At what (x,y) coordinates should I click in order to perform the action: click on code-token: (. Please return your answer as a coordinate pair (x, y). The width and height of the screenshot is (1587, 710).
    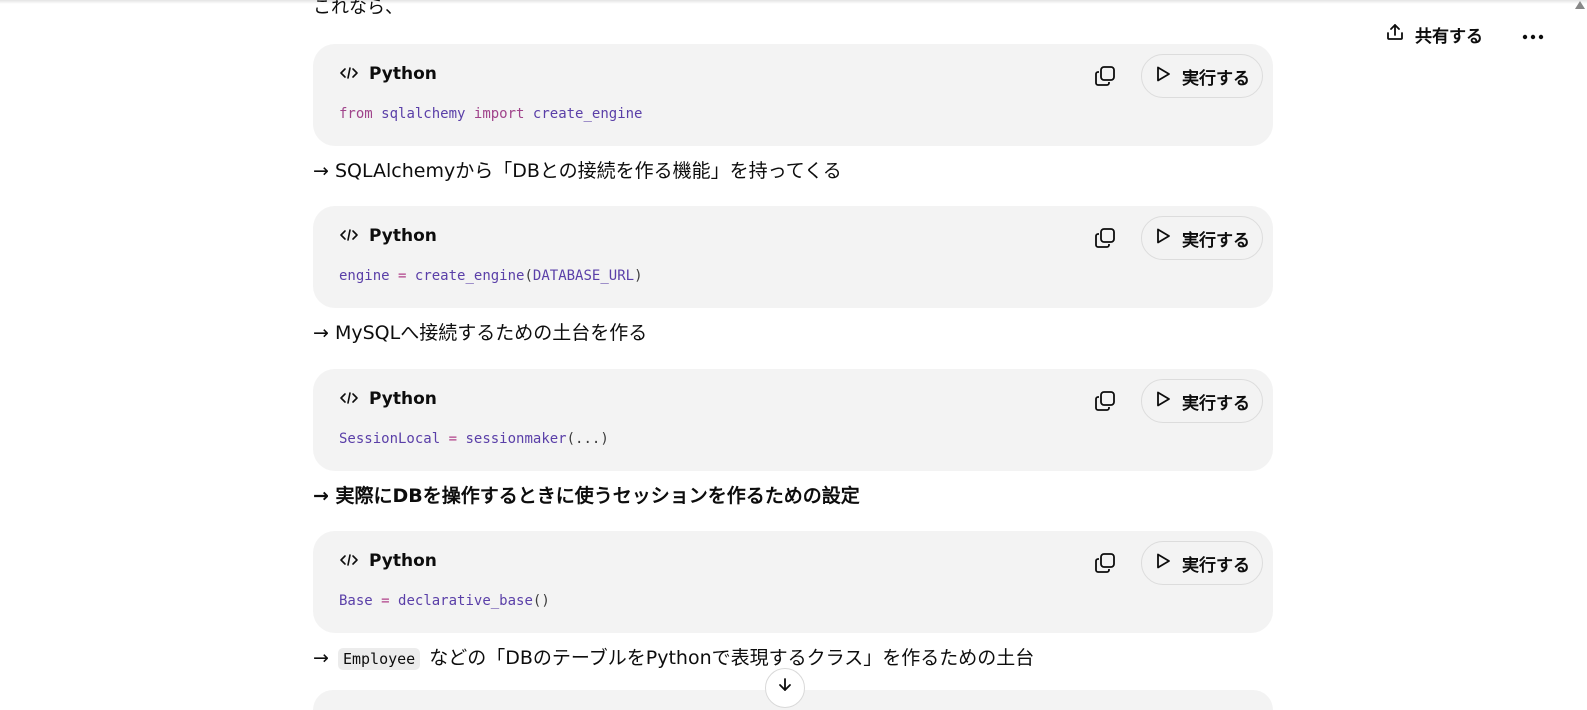
    Looking at the image, I should click on (528, 276).